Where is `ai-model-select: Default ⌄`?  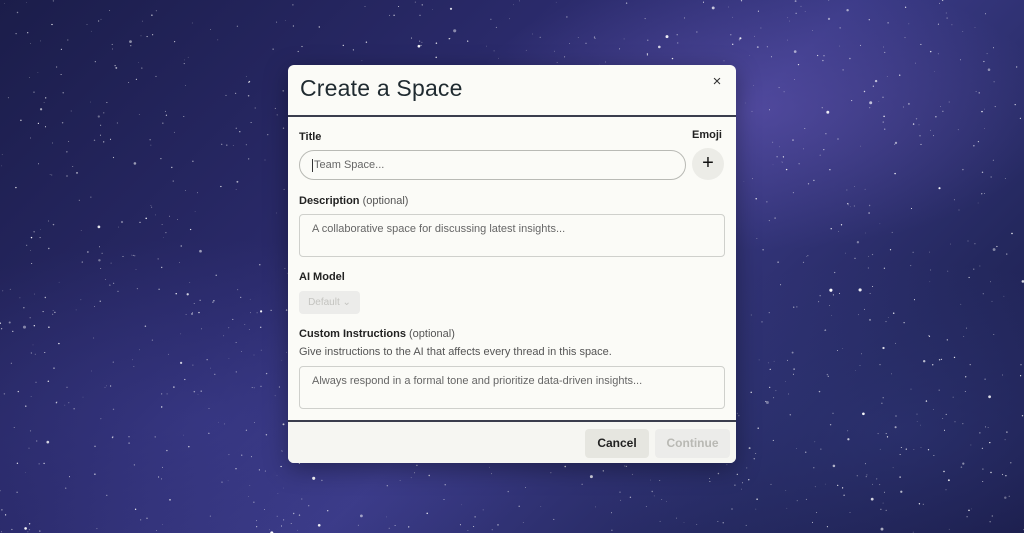 ai-model-select: Default ⌄ is located at coordinates (329, 302).